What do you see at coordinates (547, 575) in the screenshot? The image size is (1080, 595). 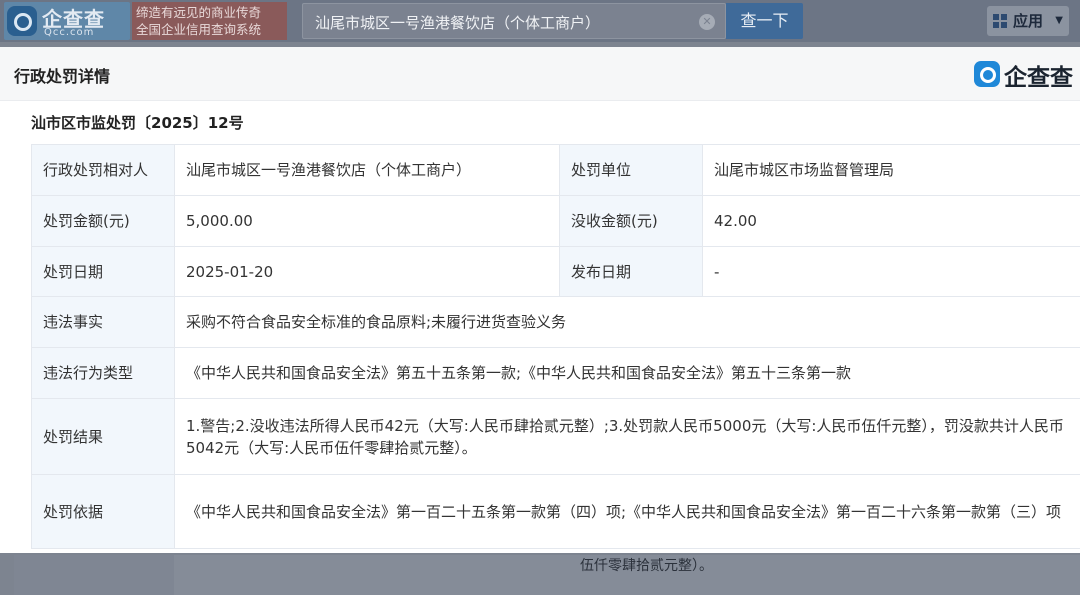 I see `background-table-peek: 伍仟零肆拾贰元整）。` at bounding box center [547, 575].